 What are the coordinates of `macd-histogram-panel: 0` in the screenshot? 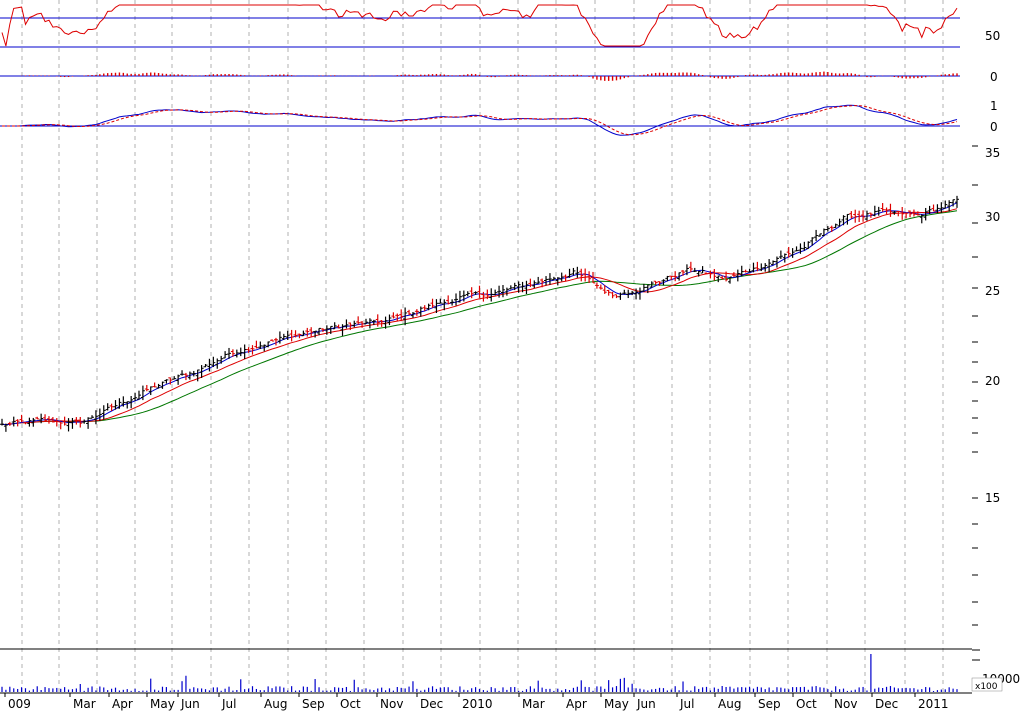 It's located at (499, 77).